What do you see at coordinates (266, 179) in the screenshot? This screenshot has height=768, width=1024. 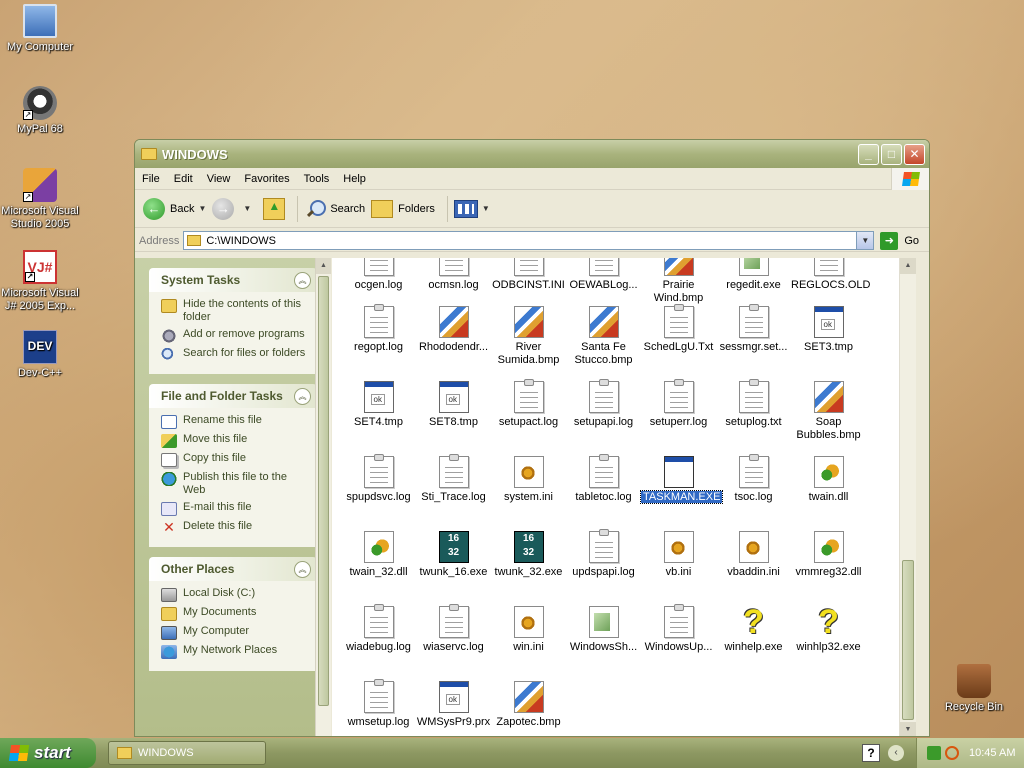 I see `menu-favorites: Favorites` at bounding box center [266, 179].